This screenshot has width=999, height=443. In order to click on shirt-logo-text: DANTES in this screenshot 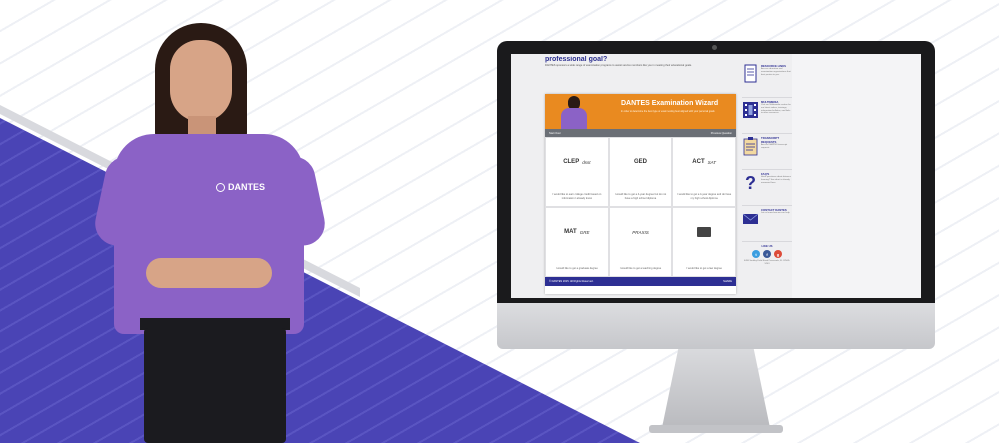, I will do `click(247, 187)`.